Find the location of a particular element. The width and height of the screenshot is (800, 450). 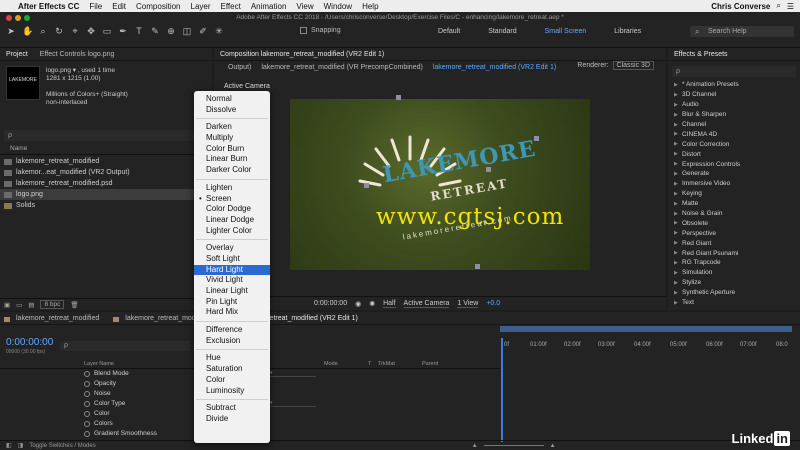

comp-timecode: 0:00:00:00 is located at coordinates (330, 303).